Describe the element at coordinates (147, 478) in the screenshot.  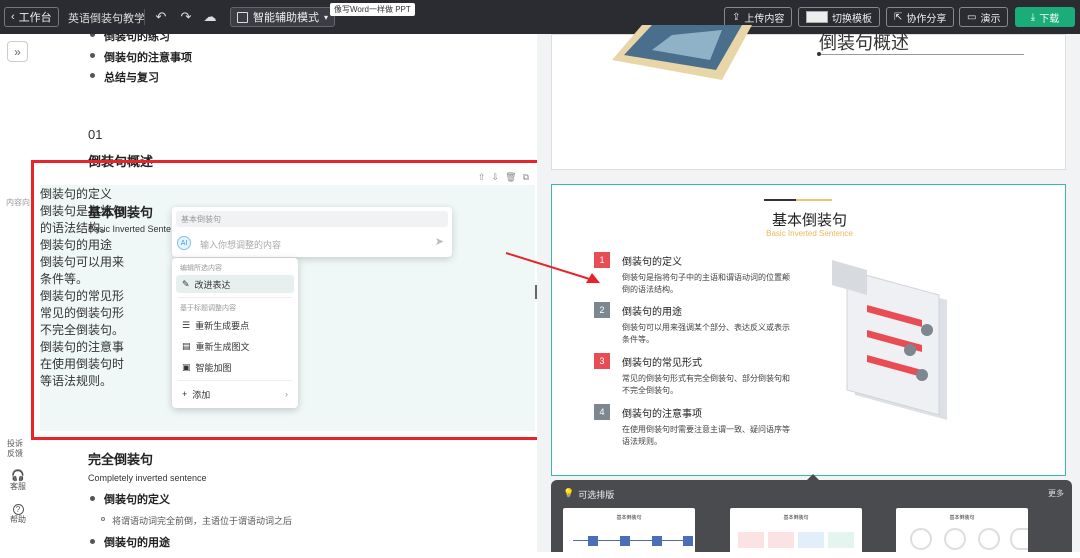
I see `section-subtitle: Completely inverted sentence` at that location.